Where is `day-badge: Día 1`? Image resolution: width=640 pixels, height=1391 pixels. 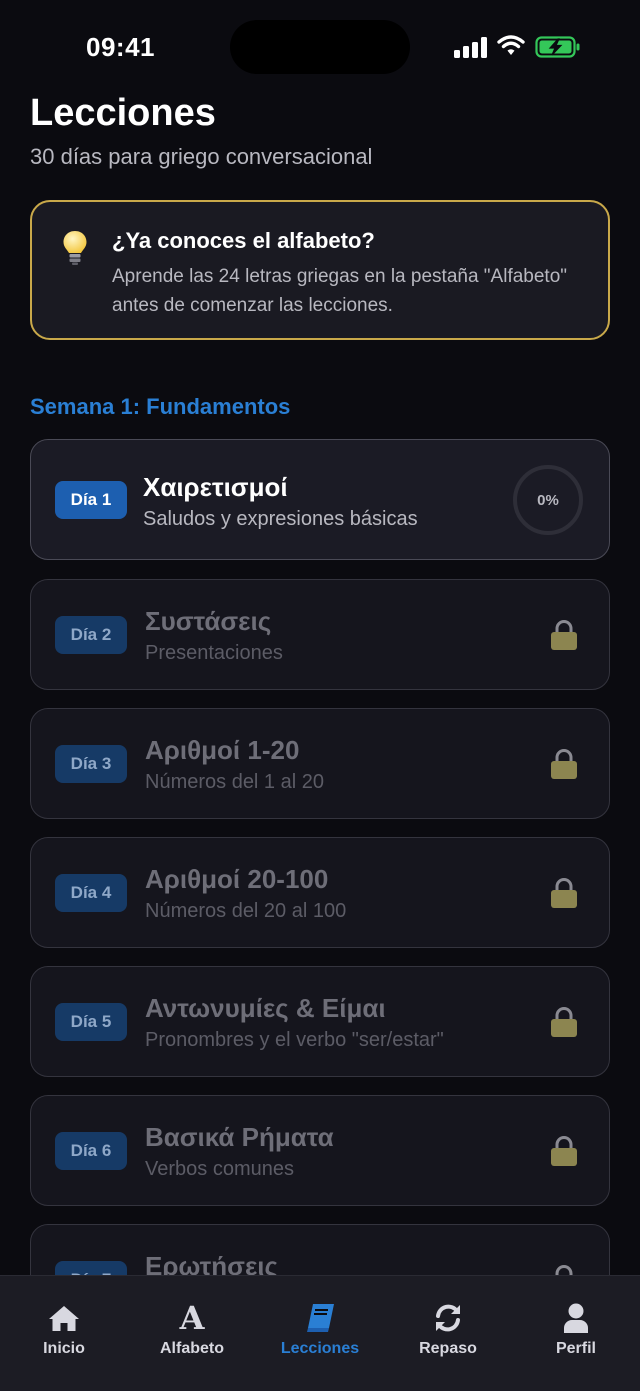
day-badge: Día 1 is located at coordinates (91, 500).